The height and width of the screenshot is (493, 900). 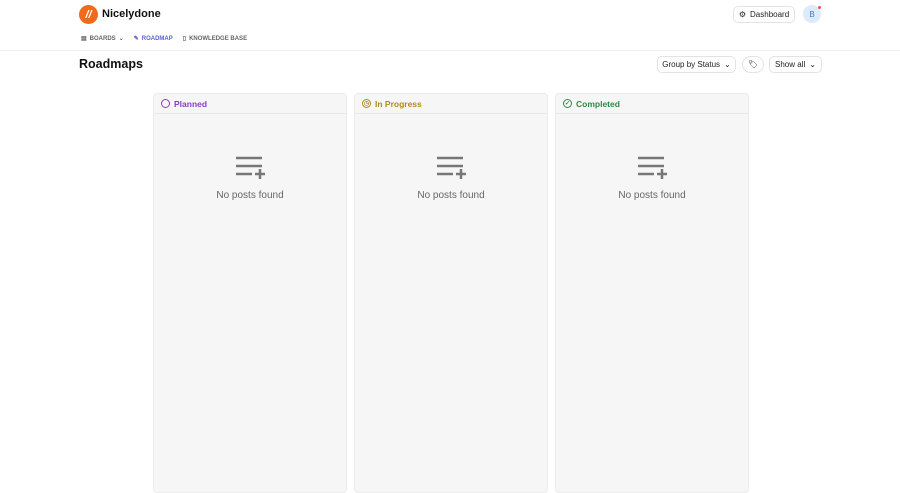 I want to click on nav-label: KNOWLEDGE BASE, so click(x=218, y=38).